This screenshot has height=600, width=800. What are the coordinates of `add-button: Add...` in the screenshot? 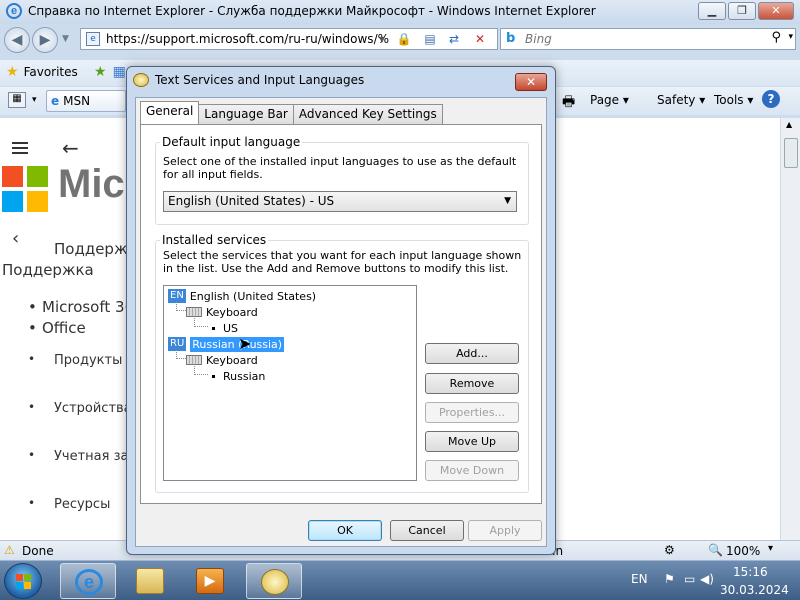 It's located at (472, 353).